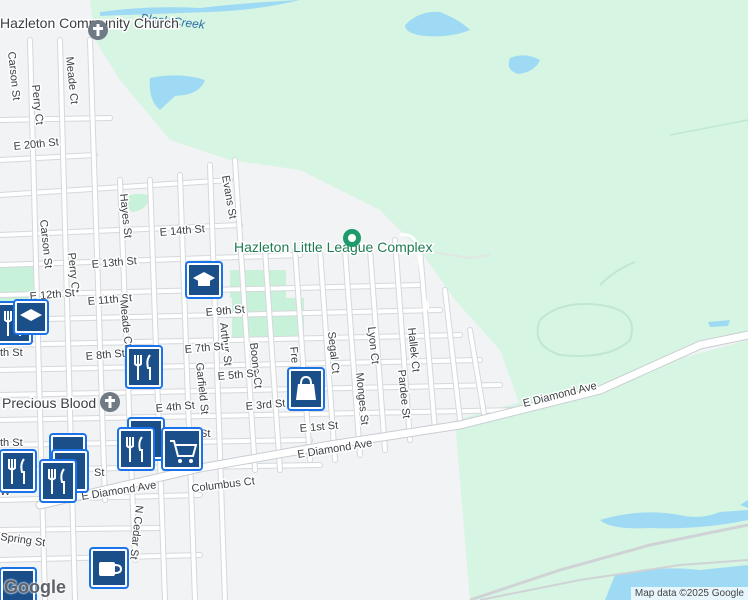  Describe the element at coordinates (294, 355) in the screenshot. I see `street-label: Fre` at that location.